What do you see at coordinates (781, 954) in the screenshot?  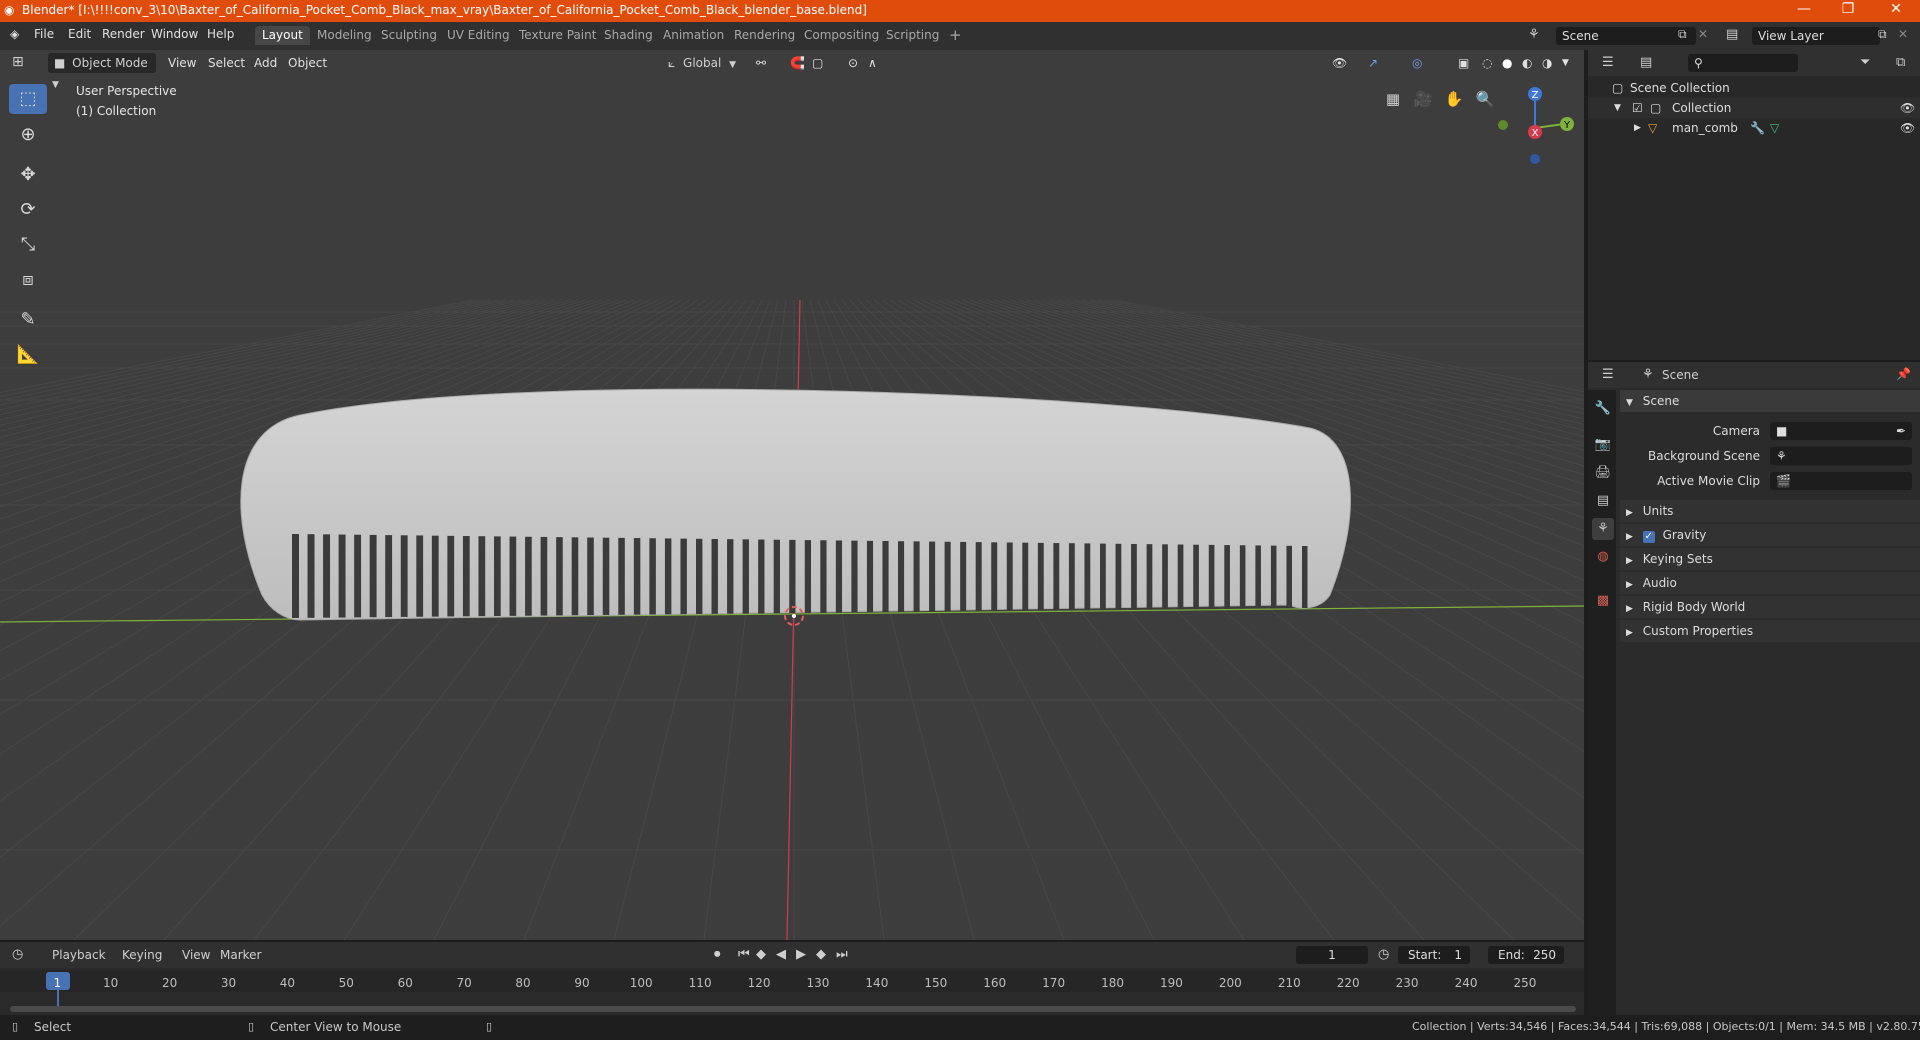 I see `play-reverse-icon: ◀` at bounding box center [781, 954].